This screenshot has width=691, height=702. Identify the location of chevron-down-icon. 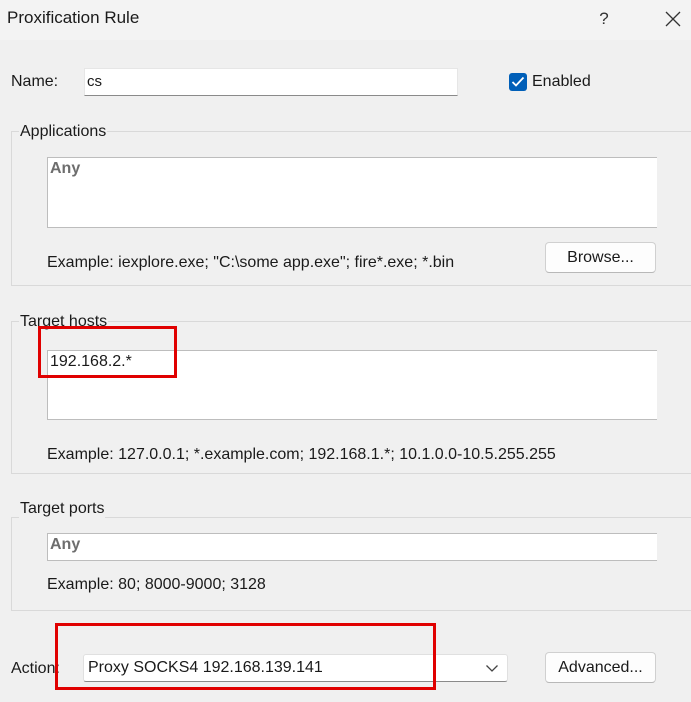
(492, 668).